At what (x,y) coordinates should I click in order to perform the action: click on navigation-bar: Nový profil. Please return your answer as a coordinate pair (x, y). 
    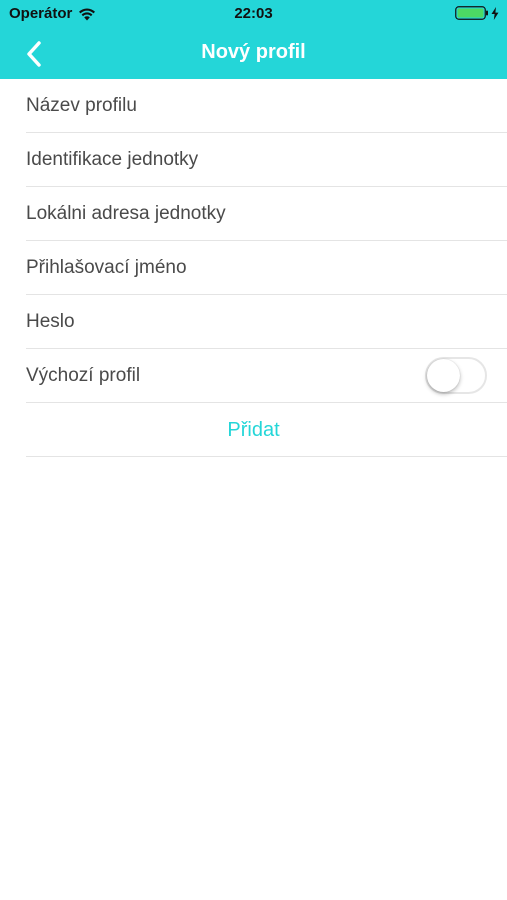
    Looking at the image, I should click on (253, 53).